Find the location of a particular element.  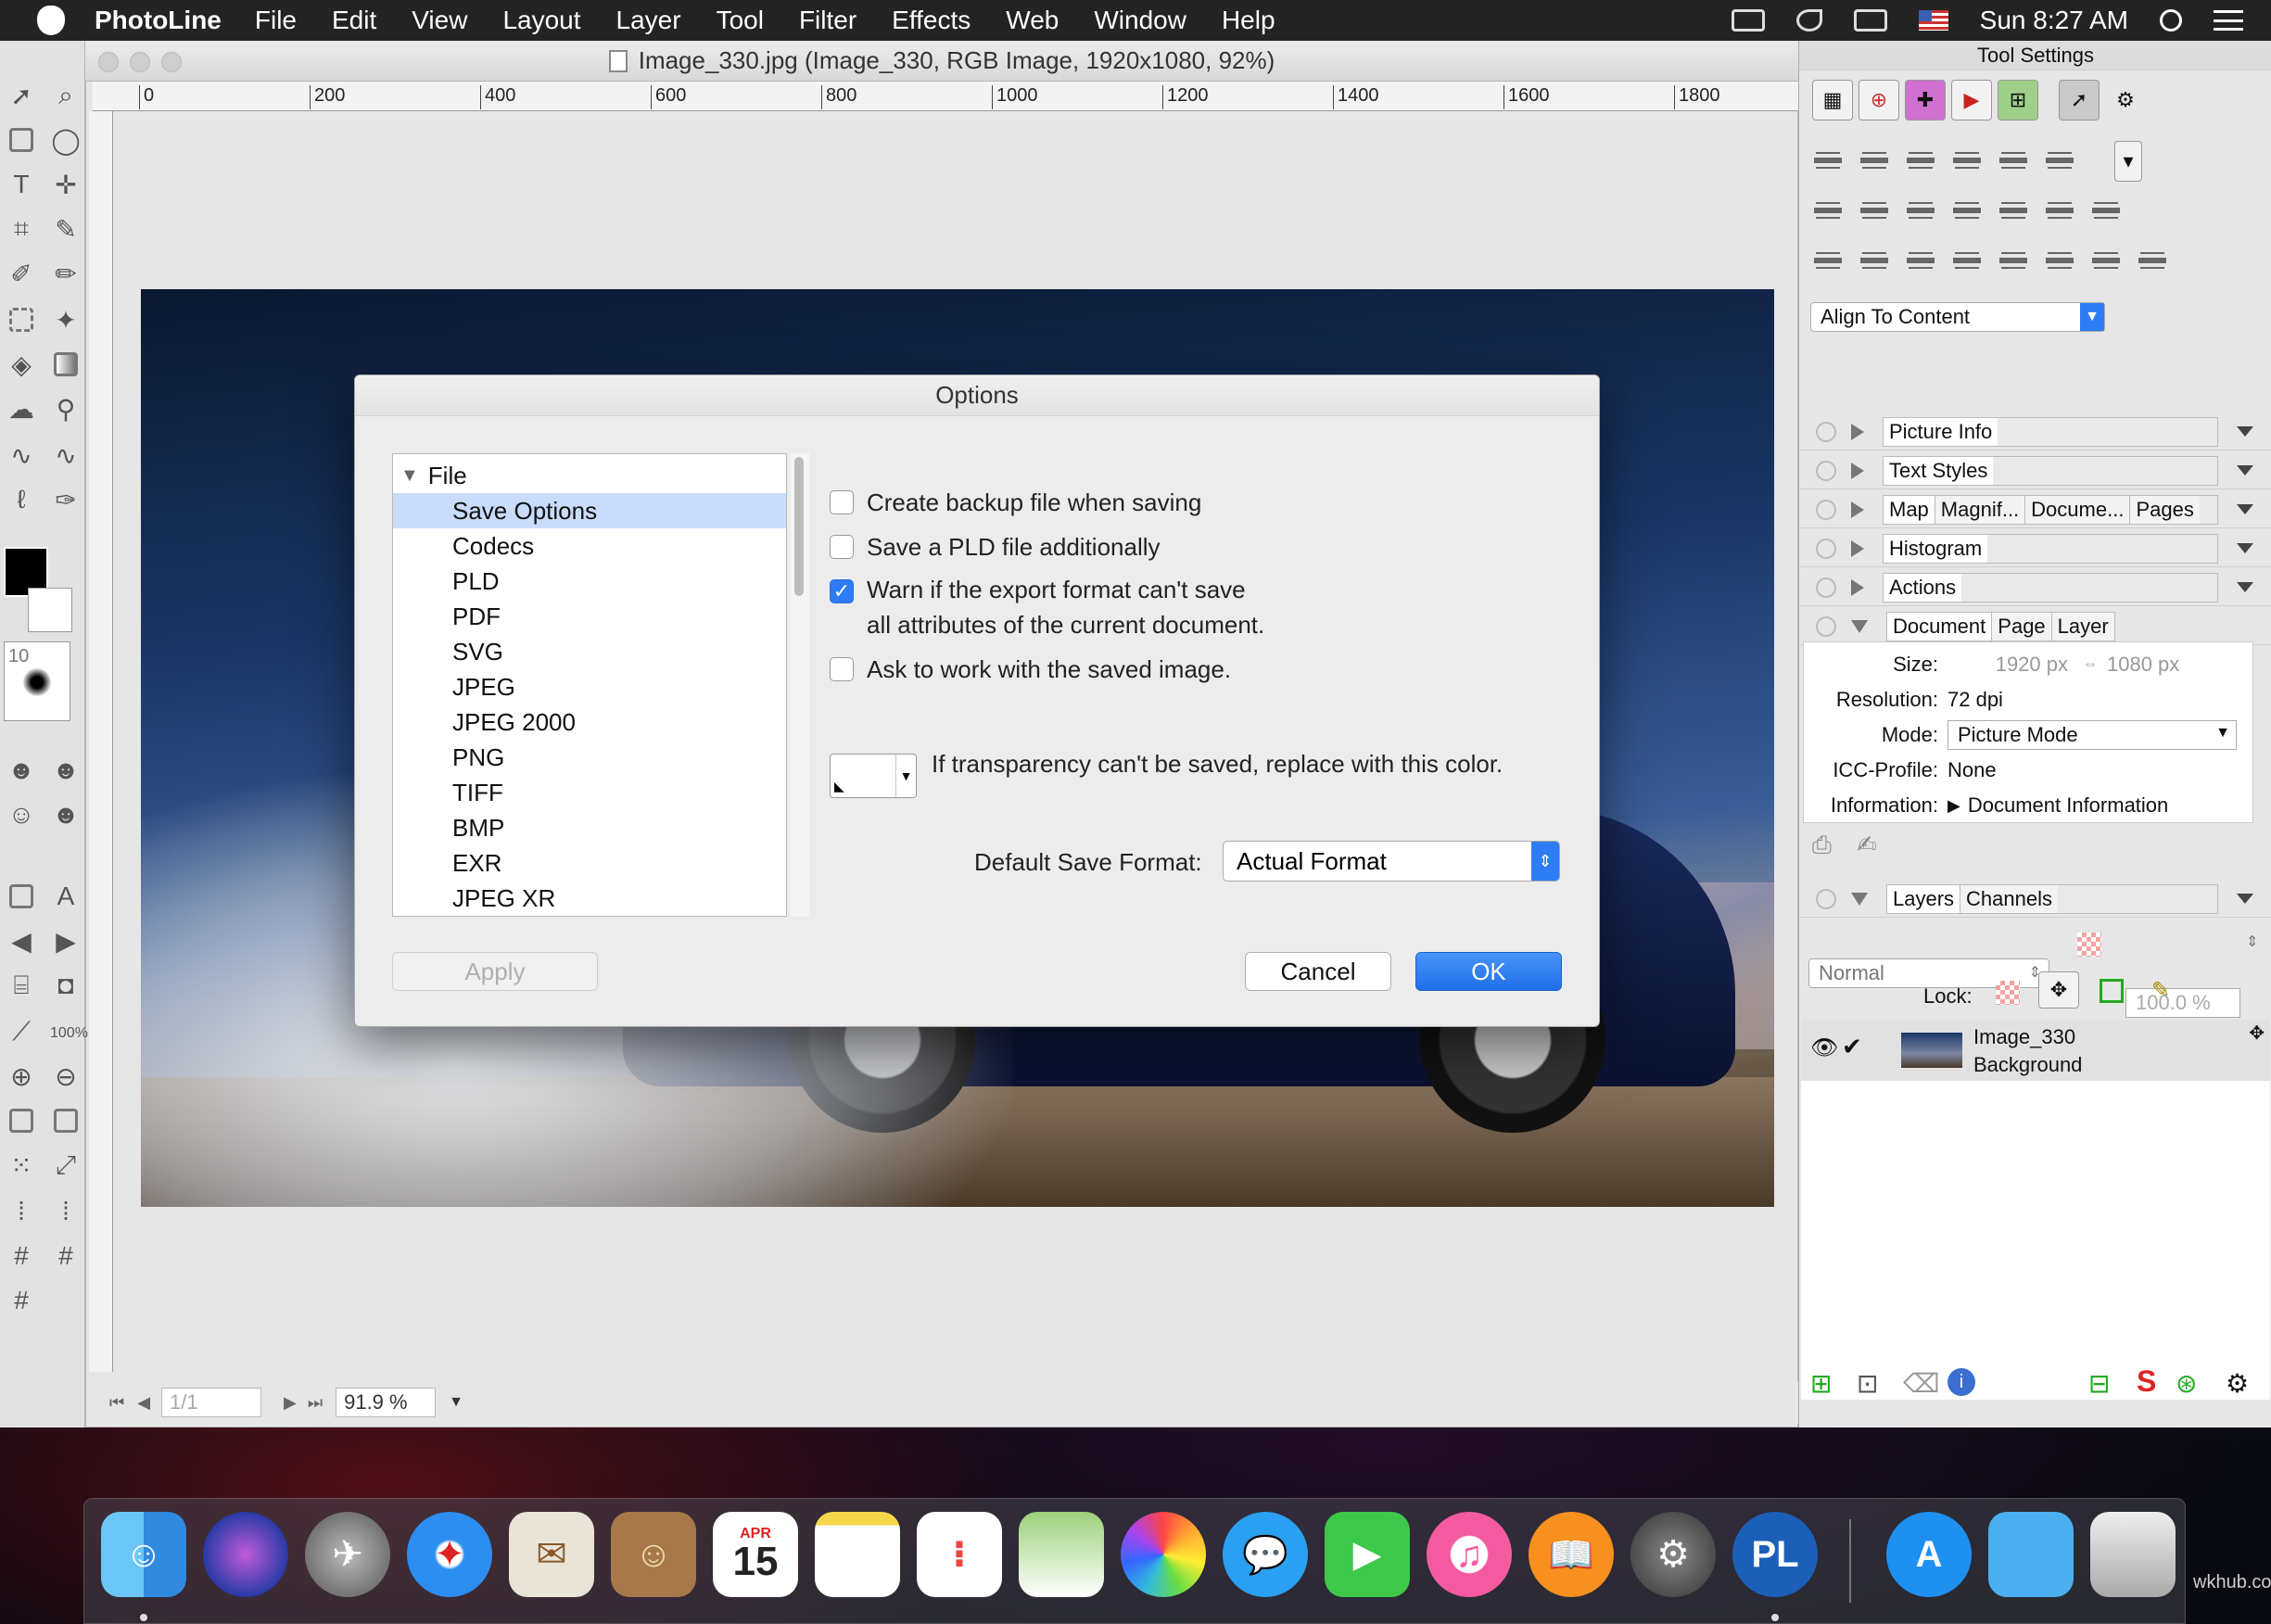

menu-filter: Filter is located at coordinates (827, 20).